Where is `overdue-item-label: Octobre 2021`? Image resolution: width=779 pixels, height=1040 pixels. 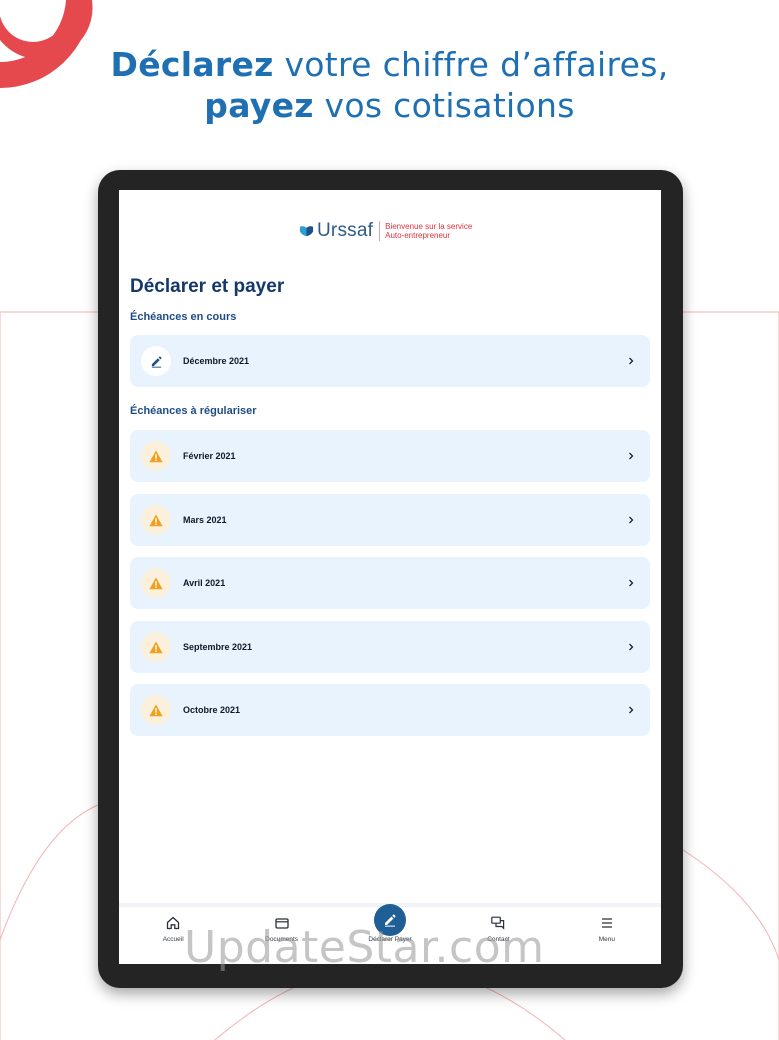
overdue-item-label: Octobre 2021 is located at coordinates (212, 710).